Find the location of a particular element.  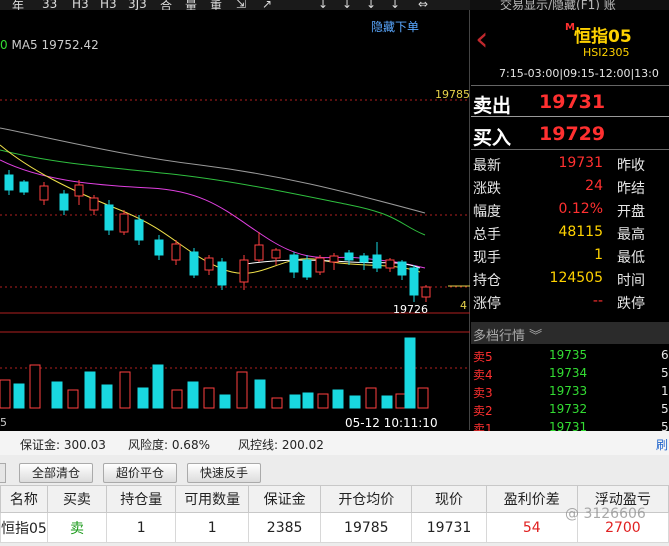

refresh-link: 刷 is located at coordinates (662, 444).